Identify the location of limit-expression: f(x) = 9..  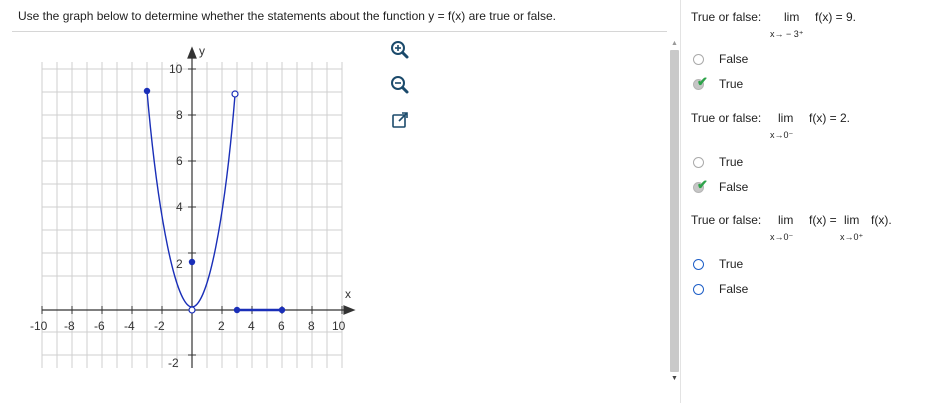
(836, 17).